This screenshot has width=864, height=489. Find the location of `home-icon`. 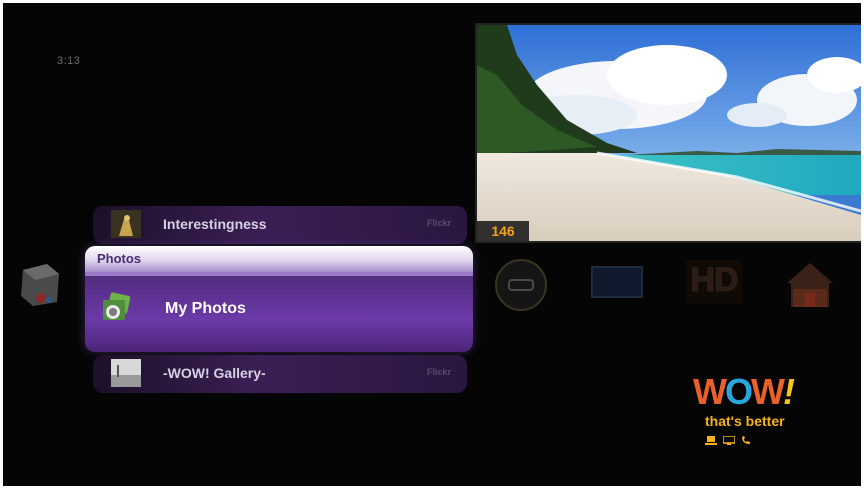

home-icon is located at coordinates (810, 285).